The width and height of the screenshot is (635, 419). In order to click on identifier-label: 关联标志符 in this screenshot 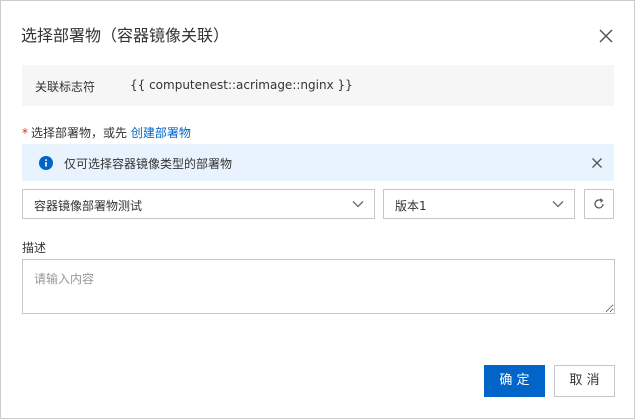, I will do `click(65, 87)`.